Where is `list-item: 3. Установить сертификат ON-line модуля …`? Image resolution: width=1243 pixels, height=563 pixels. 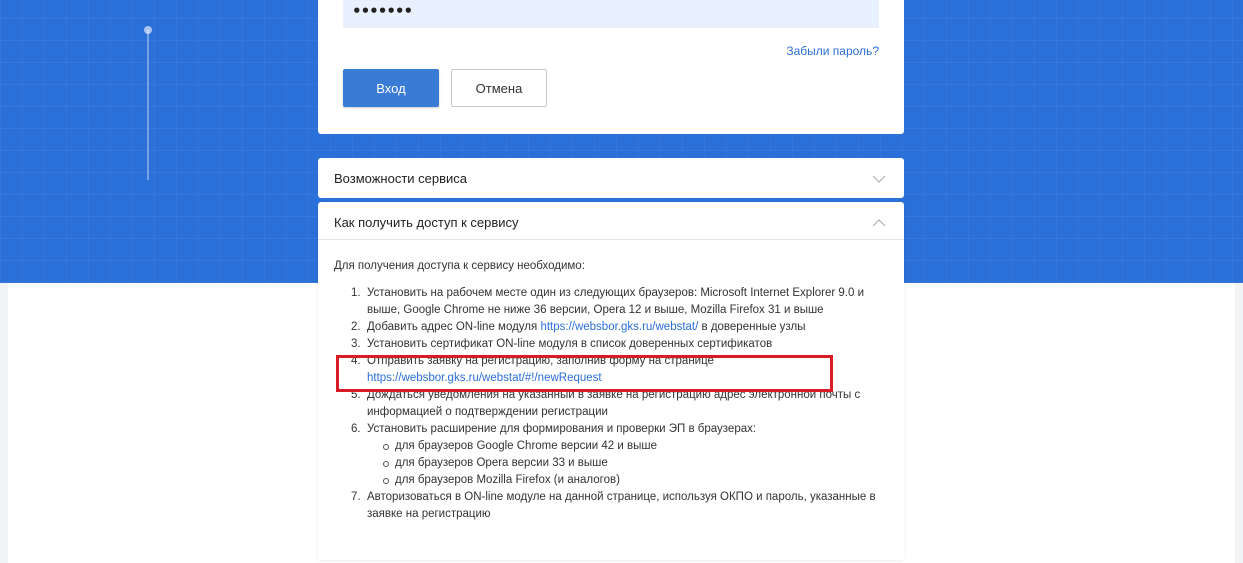
list-item: 3. Установить сертификат ON-line модуля … is located at coordinates (622, 344).